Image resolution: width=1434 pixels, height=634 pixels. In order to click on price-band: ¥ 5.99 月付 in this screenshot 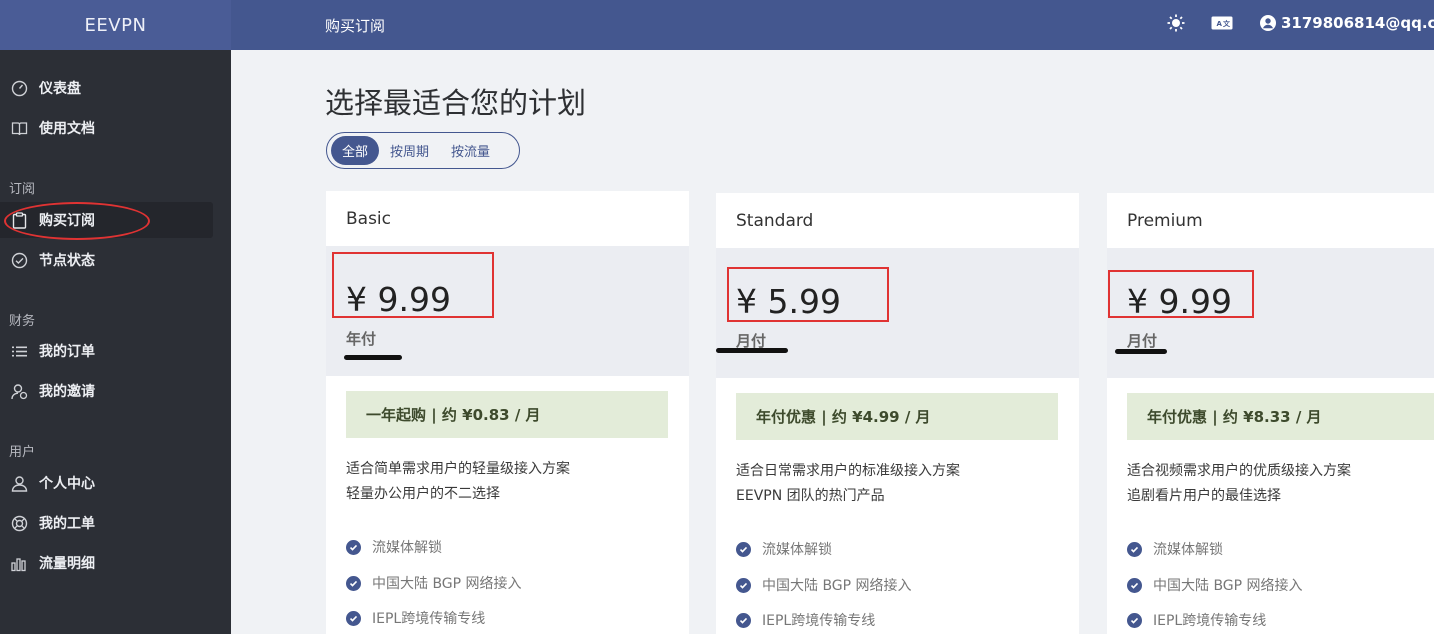, I will do `click(897, 313)`.